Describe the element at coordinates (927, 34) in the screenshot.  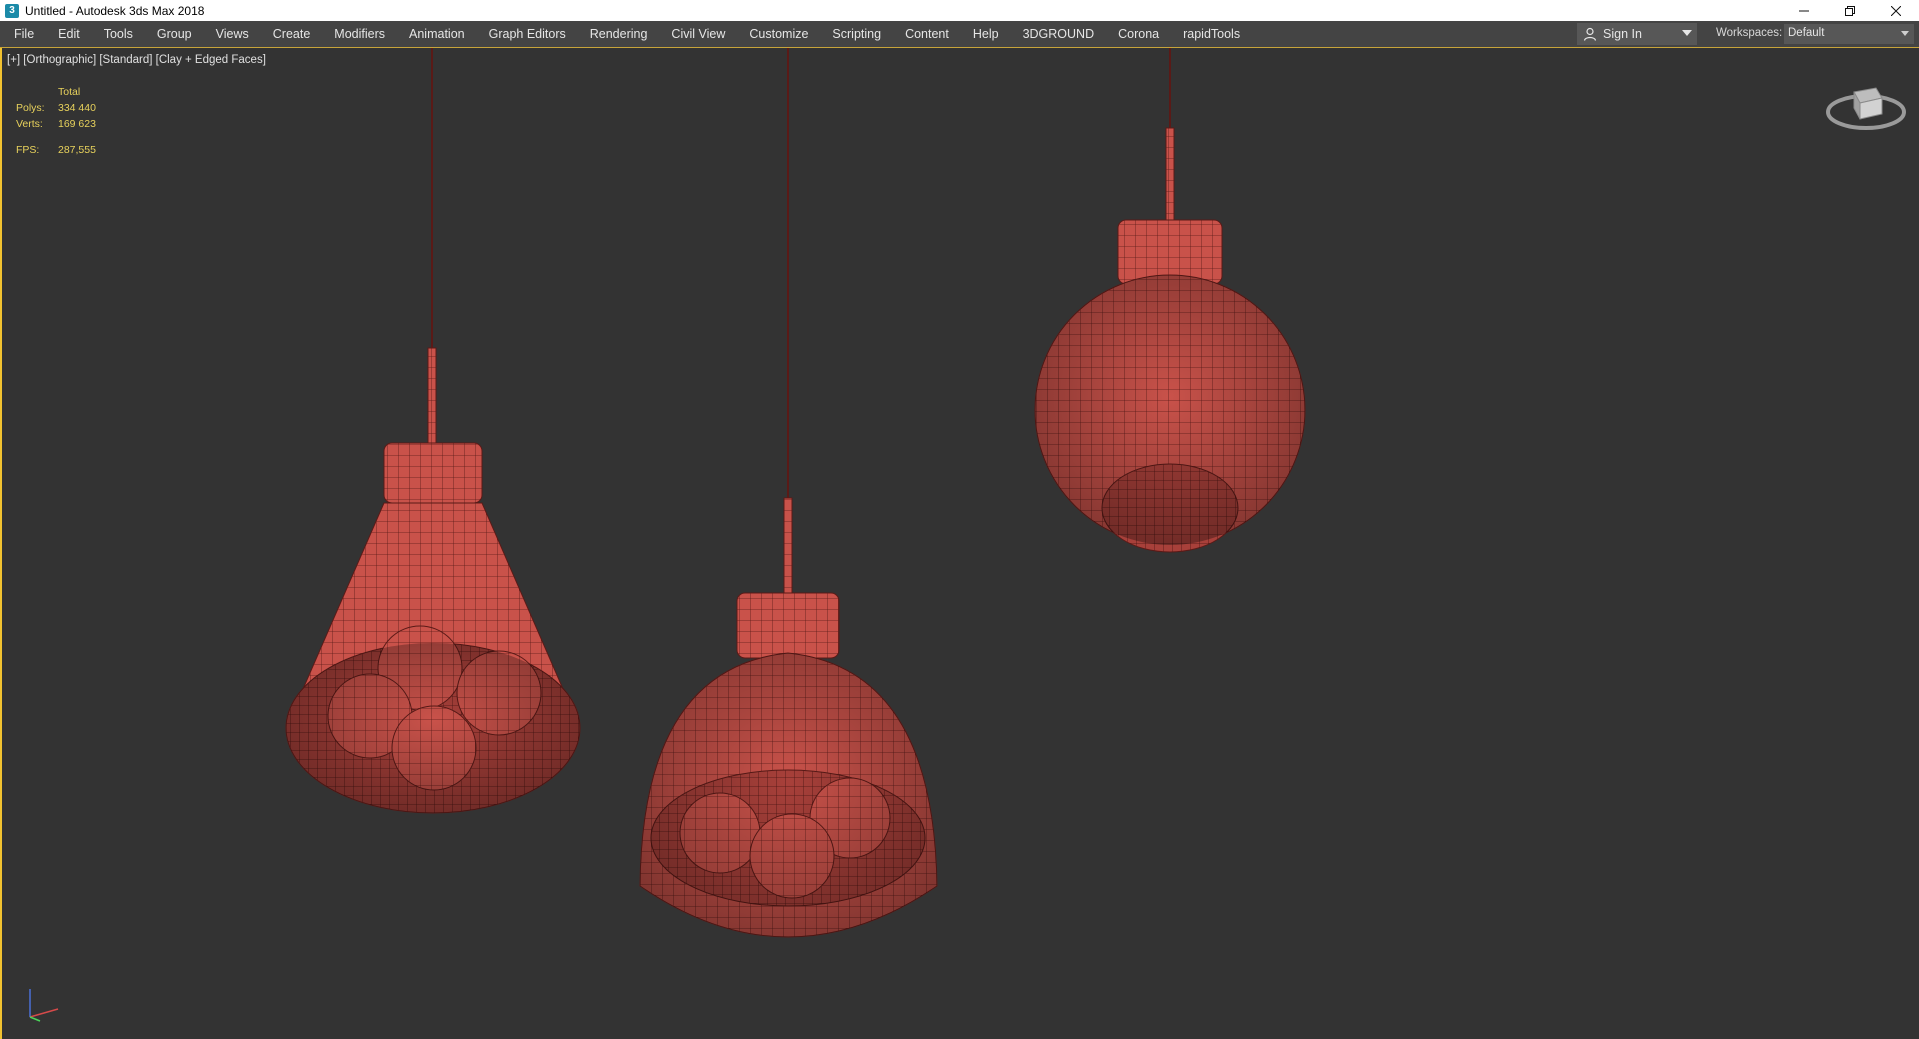
I see `menu-content: Content` at that location.